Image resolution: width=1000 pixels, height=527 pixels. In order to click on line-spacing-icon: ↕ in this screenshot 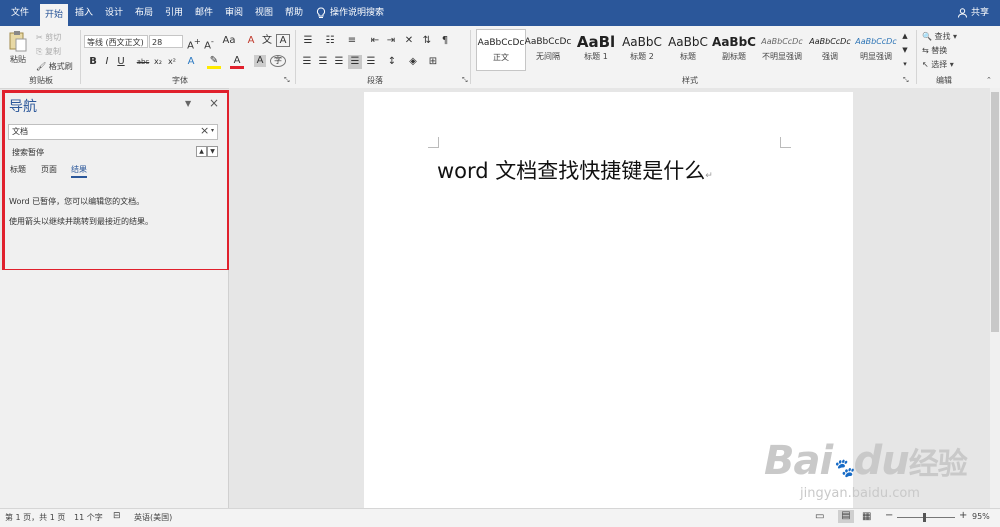, I will do `click(392, 62)`.